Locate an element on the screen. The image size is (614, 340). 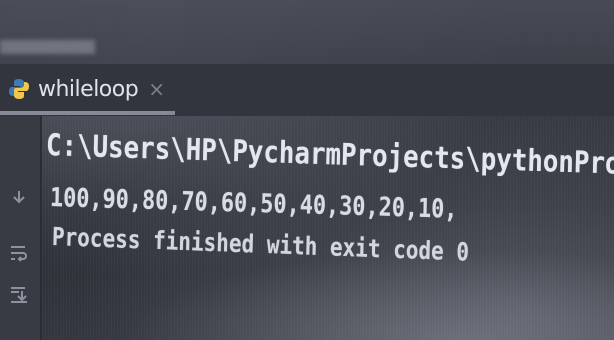
console-exit-message: Process finished with exit code 0 is located at coordinates (260, 244).